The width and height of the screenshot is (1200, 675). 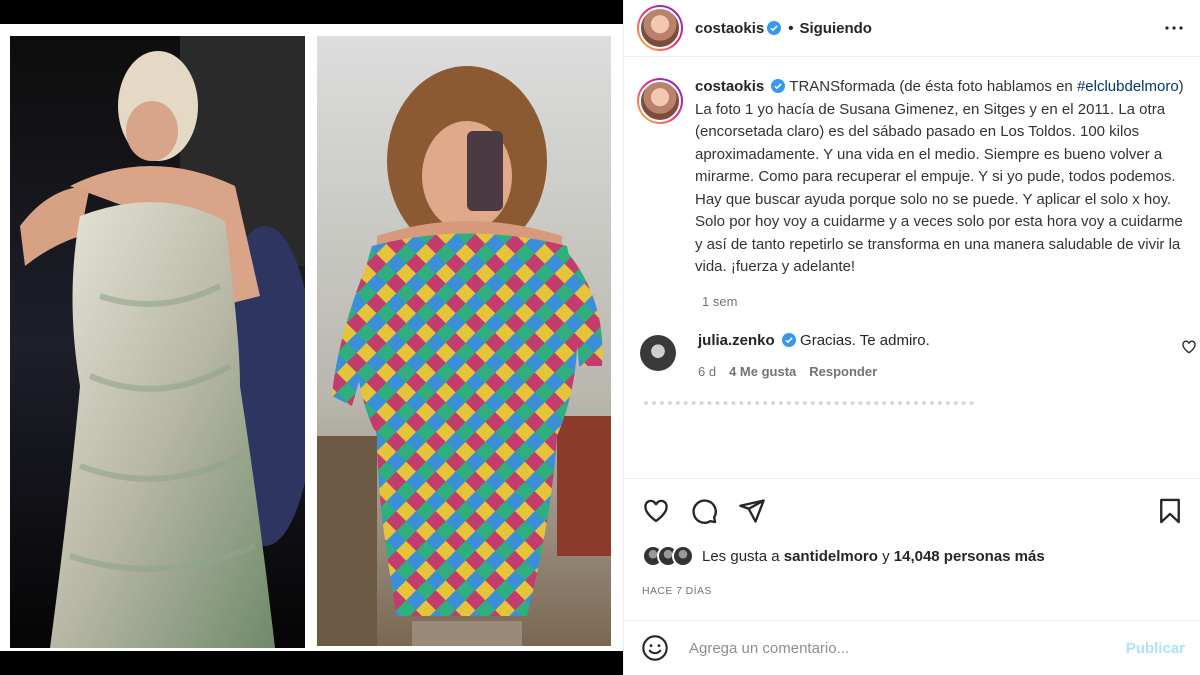 I want to click on partially-hidden-comment, so click(x=809, y=407).